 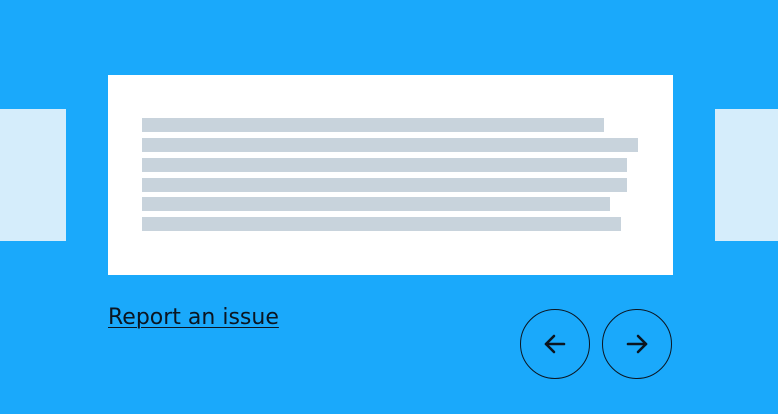 I want to click on previous-slide-peek, so click(x=33, y=175).